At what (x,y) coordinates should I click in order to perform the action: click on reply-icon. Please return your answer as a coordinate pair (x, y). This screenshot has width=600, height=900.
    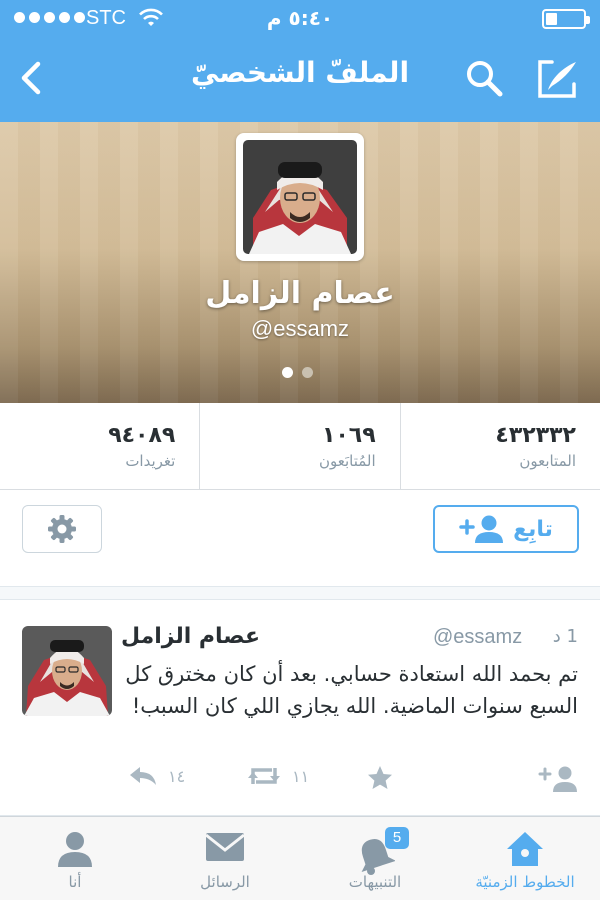
    Looking at the image, I should click on (143, 776).